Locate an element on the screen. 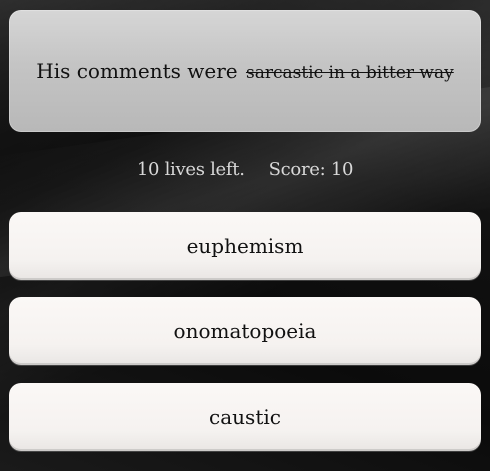 The height and width of the screenshot is (471, 490). question-prefix: His comments were is located at coordinates (137, 71).